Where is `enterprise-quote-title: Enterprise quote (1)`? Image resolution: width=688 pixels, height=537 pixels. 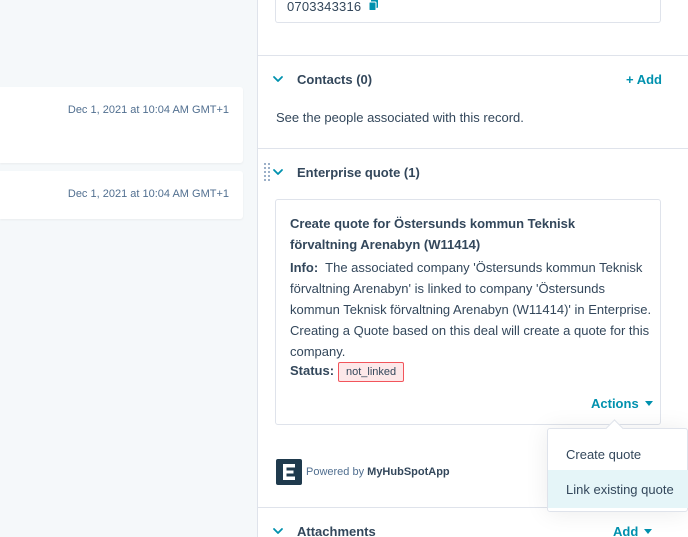
enterprise-quote-title: Enterprise quote (1) is located at coordinates (358, 172).